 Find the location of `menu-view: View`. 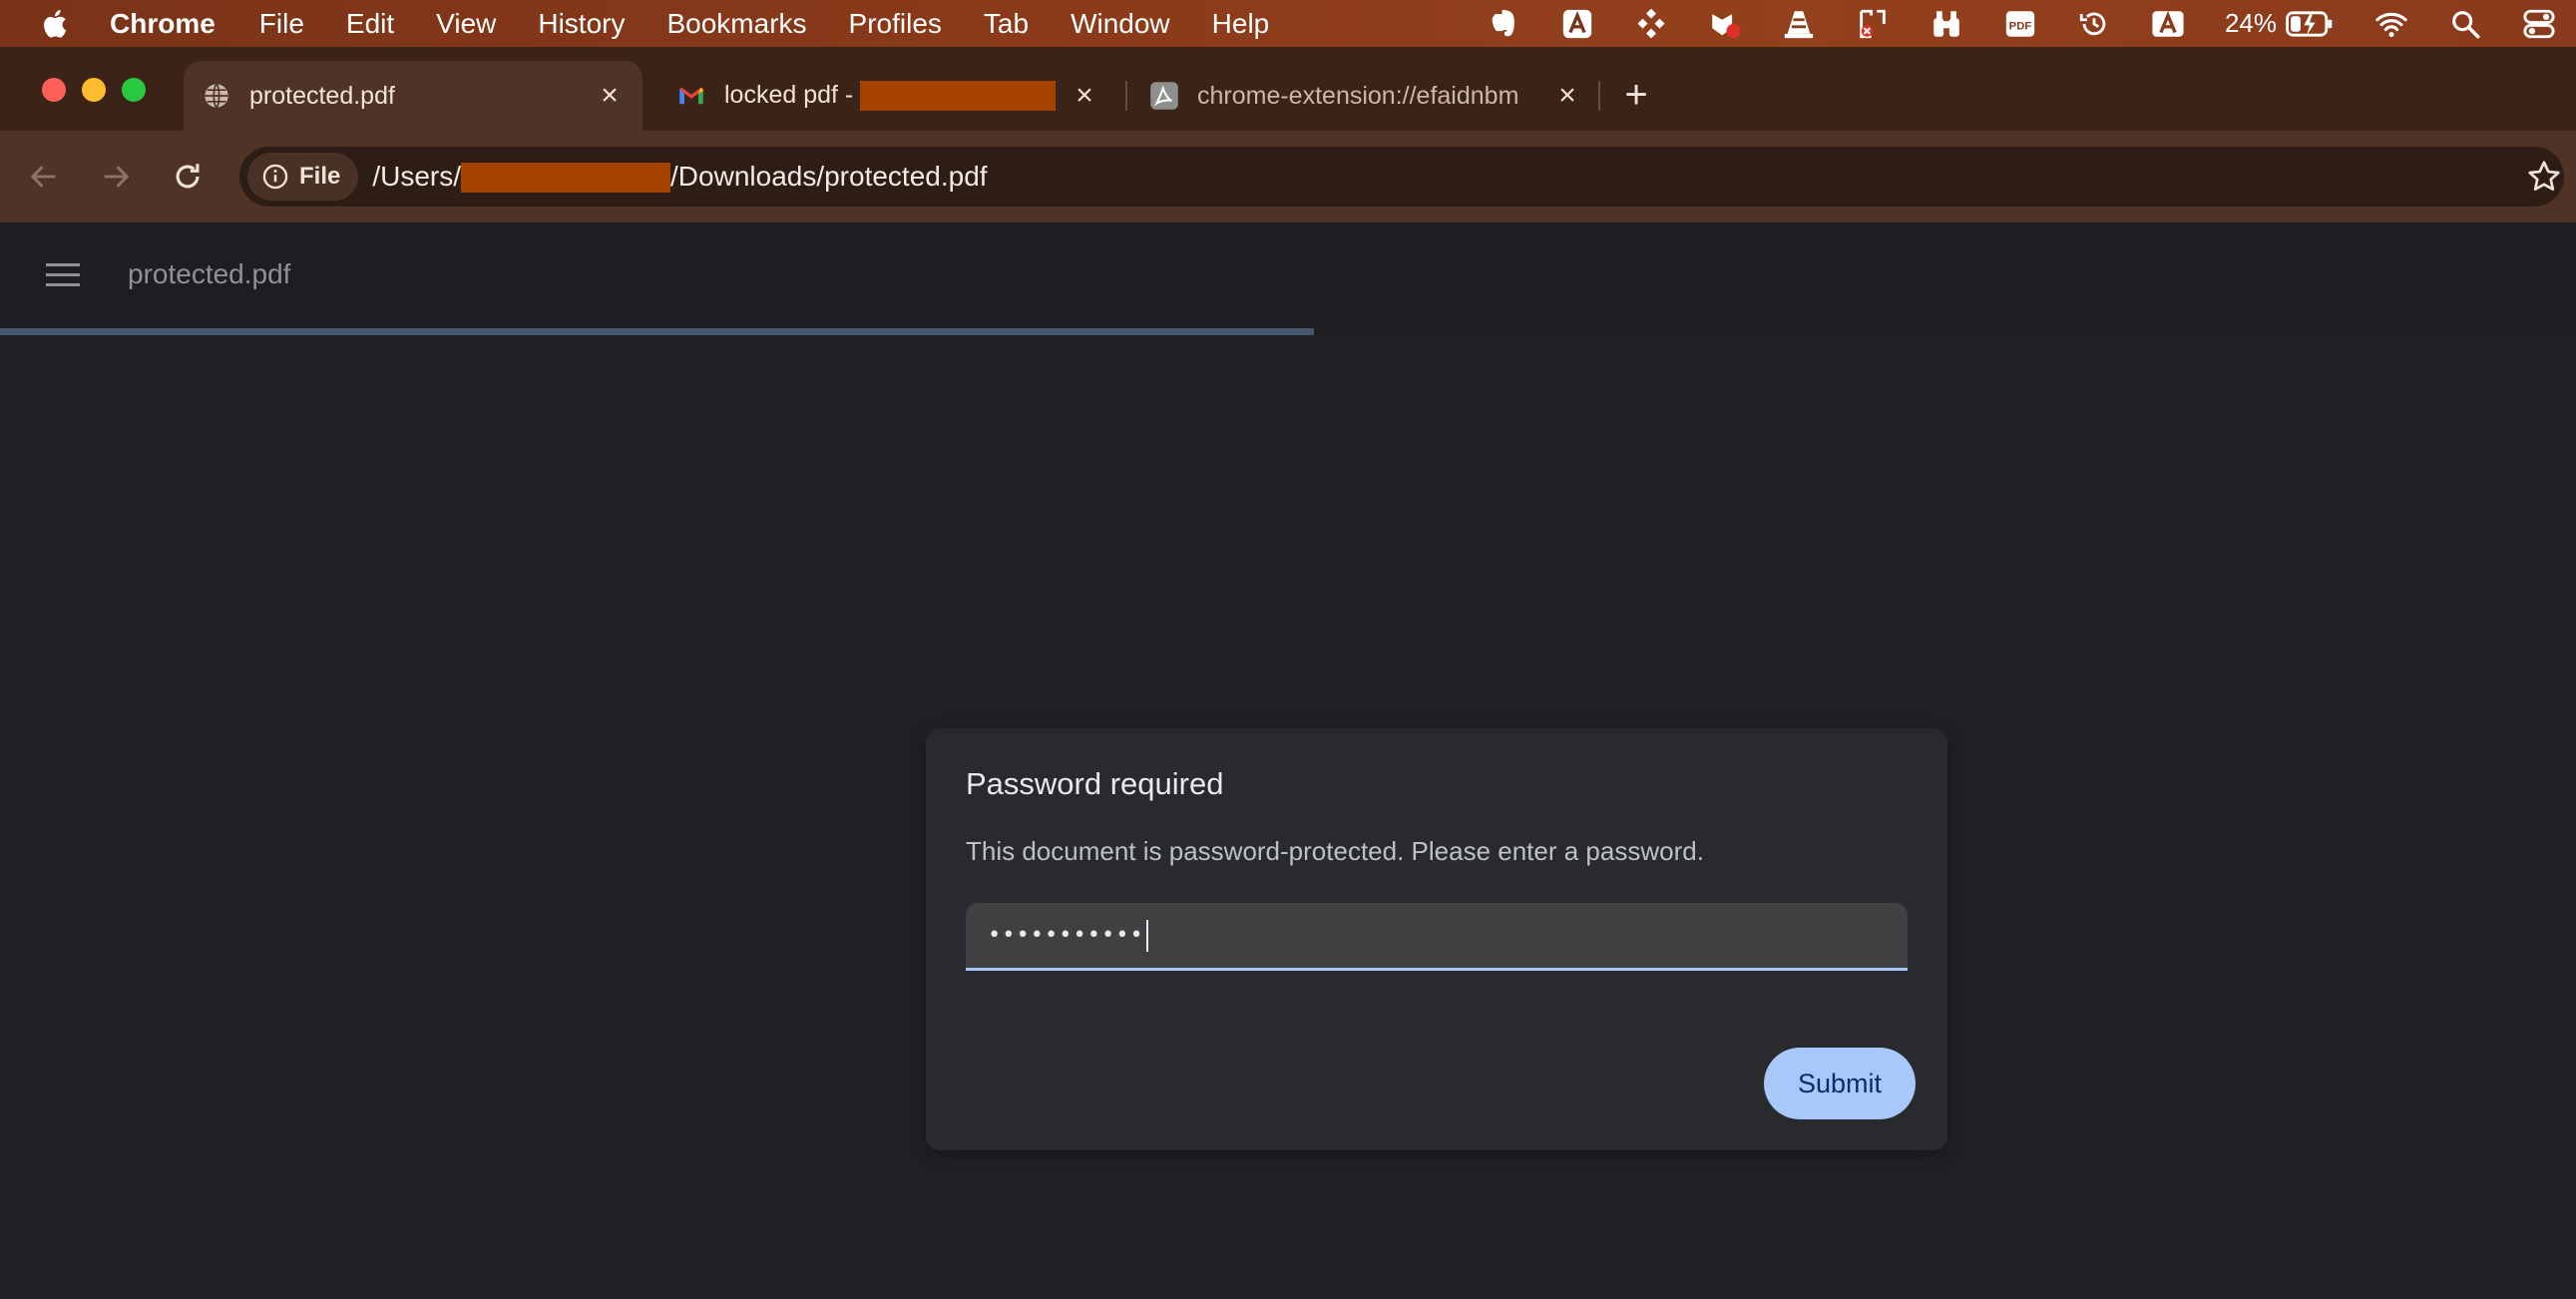

menu-view: View is located at coordinates (466, 24).